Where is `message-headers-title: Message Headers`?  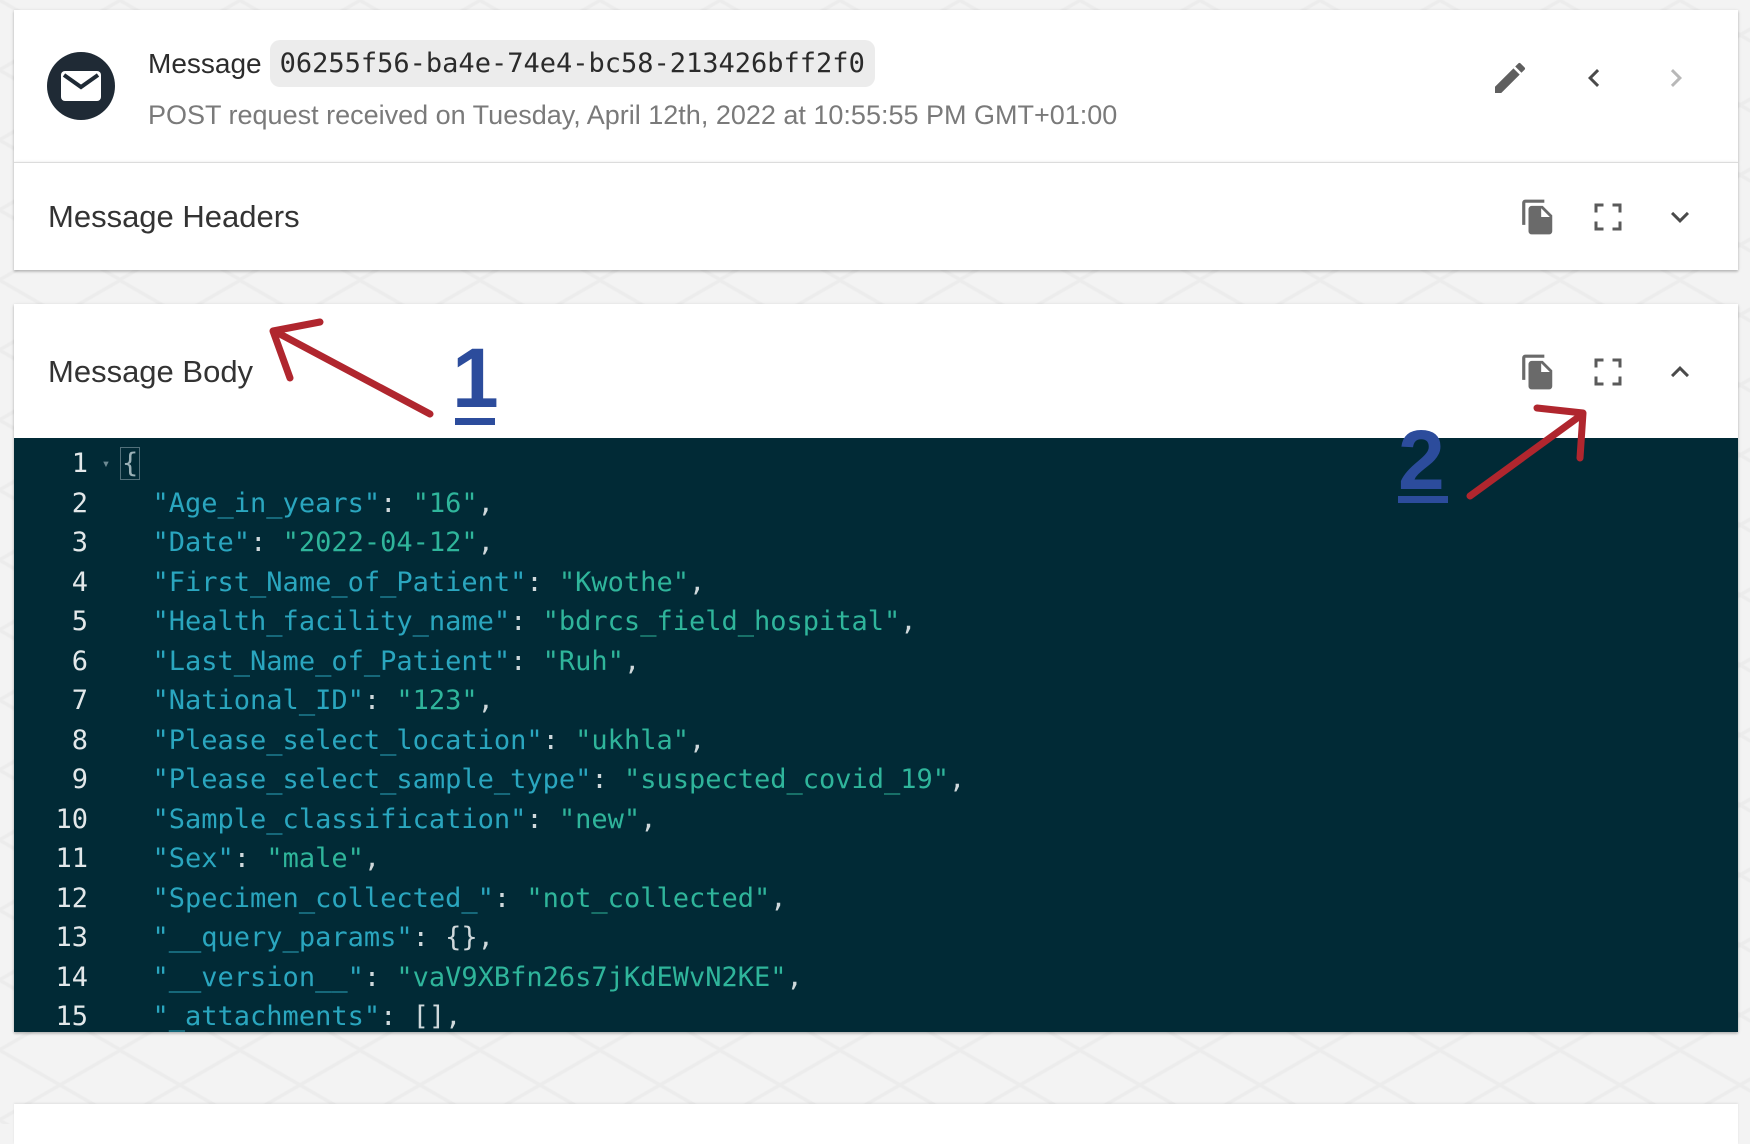
message-headers-title: Message Headers is located at coordinates (174, 217).